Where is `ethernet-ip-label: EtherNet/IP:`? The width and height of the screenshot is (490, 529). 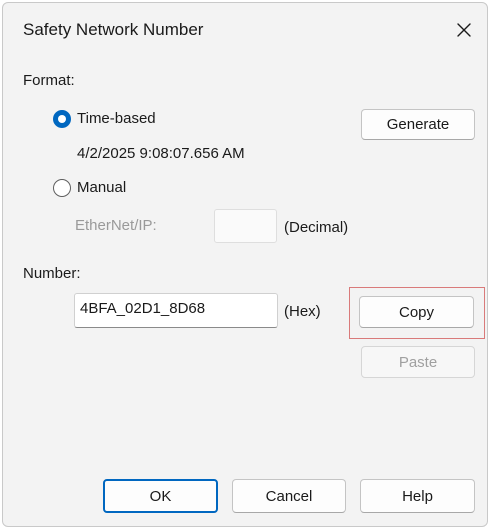
ethernet-ip-label: EtherNet/IP: is located at coordinates (116, 225).